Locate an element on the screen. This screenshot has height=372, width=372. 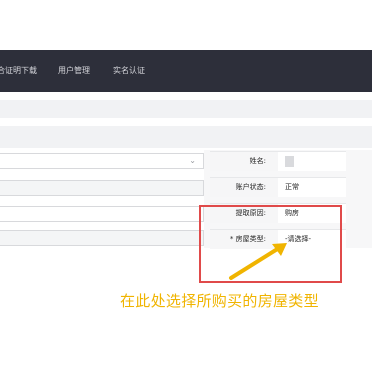
form-row-account-status: 账户状态: 正常 is located at coordinates (278, 187).